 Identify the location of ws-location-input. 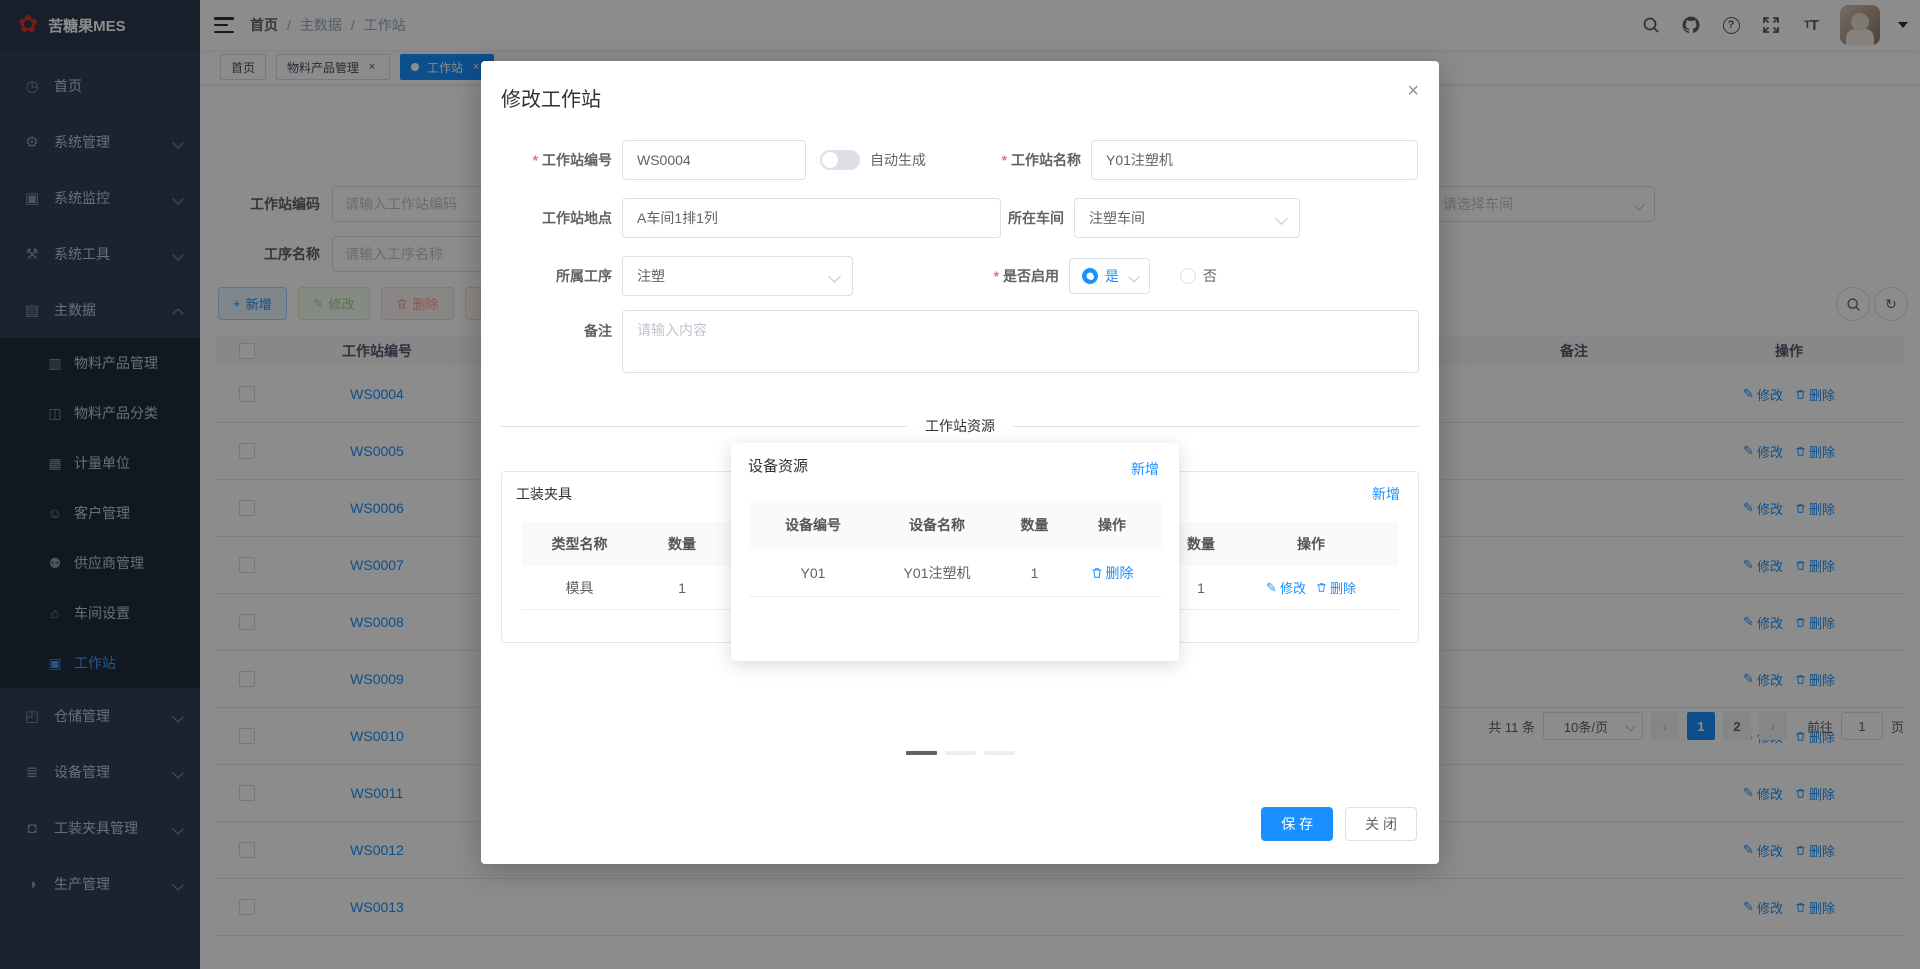
(811, 218).